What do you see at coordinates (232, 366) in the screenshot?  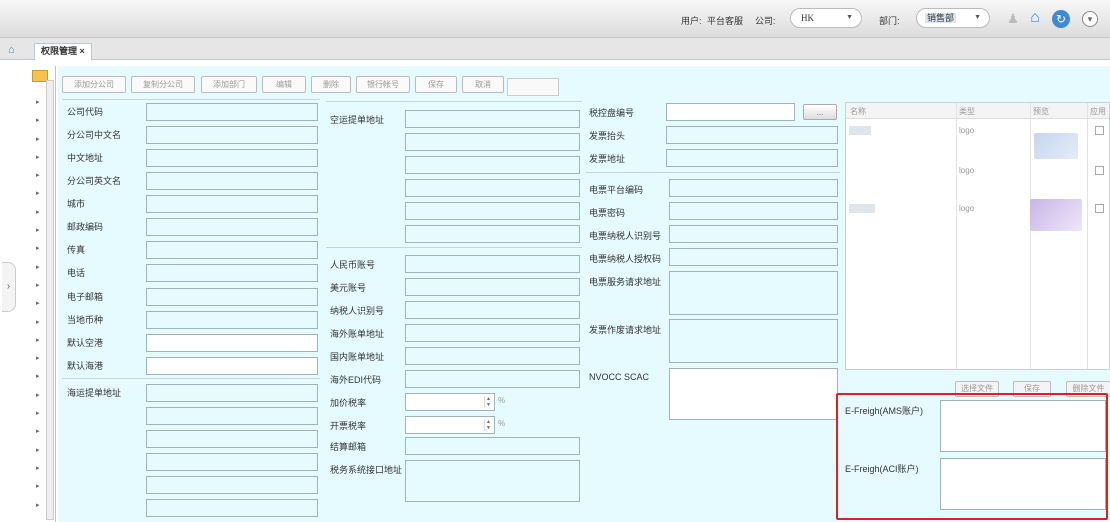 I see `default-seaport-field` at bounding box center [232, 366].